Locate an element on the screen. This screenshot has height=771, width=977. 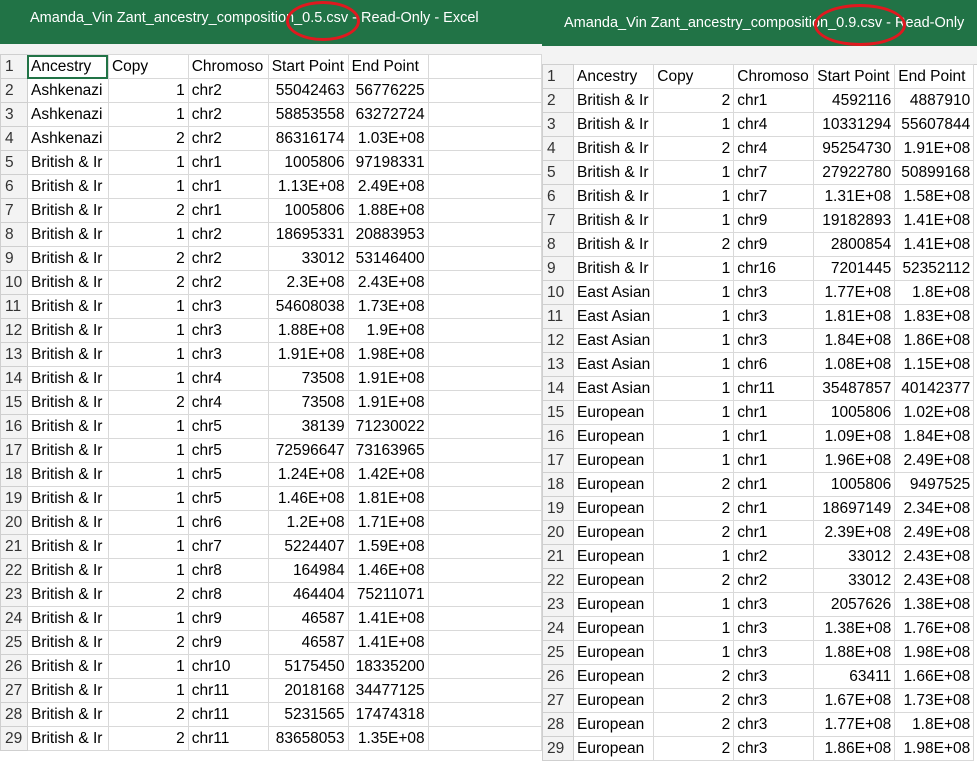
cell-start-point: 1.96E+08 is located at coordinates (854, 460).